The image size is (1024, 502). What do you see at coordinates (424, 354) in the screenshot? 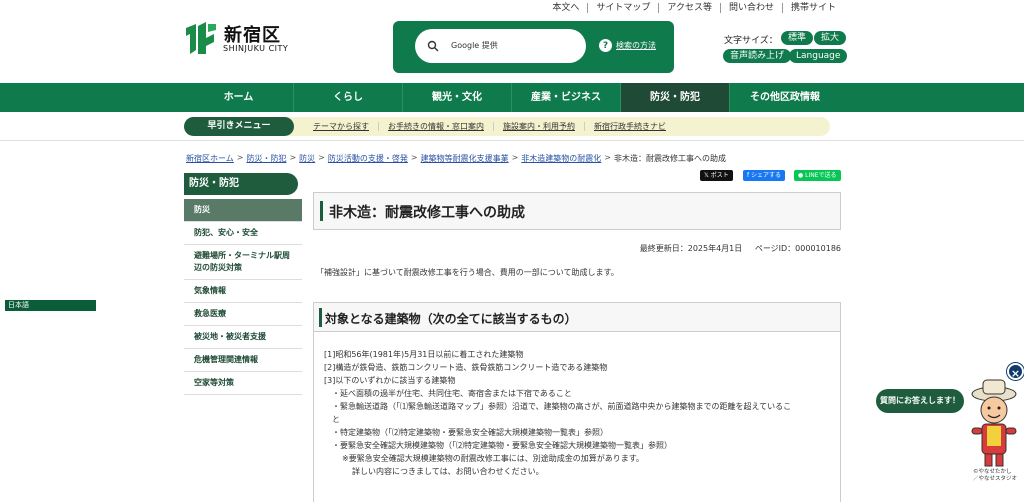
I see `body-line: [1]昭和56年(1981年)5月31日以前に着工された建築物` at bounding box center [424, 354].